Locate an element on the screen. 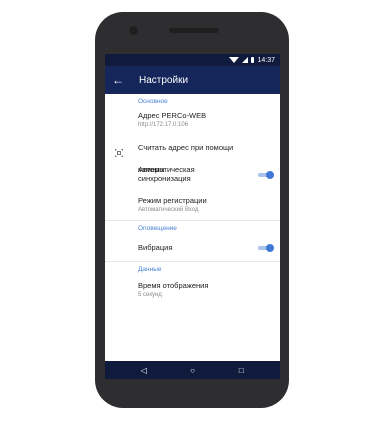  vibration-toggle is located at coordinates (266, 248).